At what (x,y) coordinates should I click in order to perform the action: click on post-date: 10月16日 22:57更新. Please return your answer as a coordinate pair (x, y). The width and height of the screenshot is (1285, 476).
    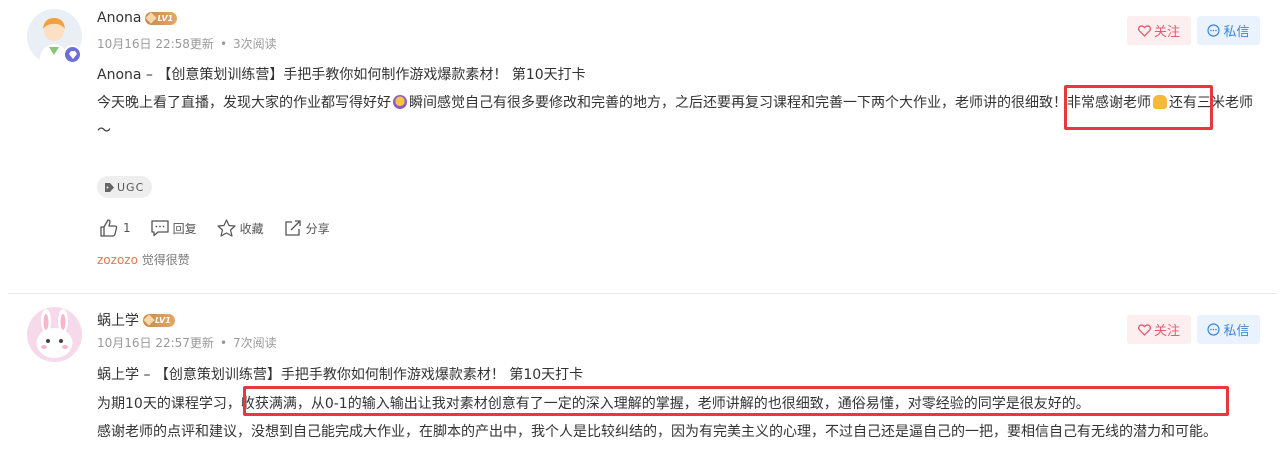
    Looking at the image, I should click on (155, 343).